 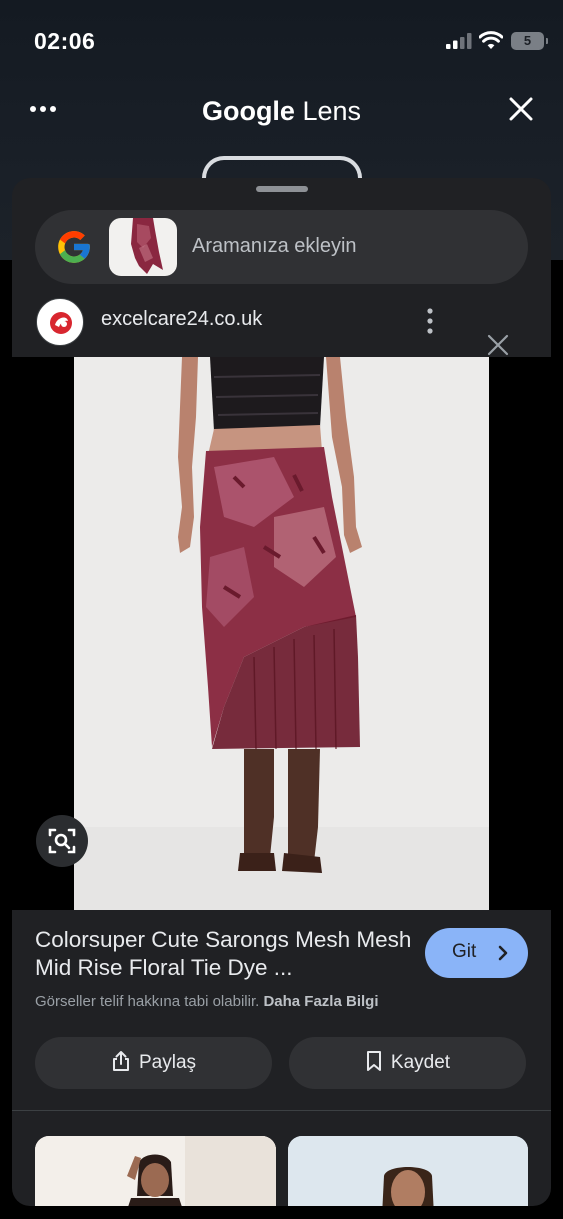 I want to click on cellular-signal-icon, so click(x=459, y=41).